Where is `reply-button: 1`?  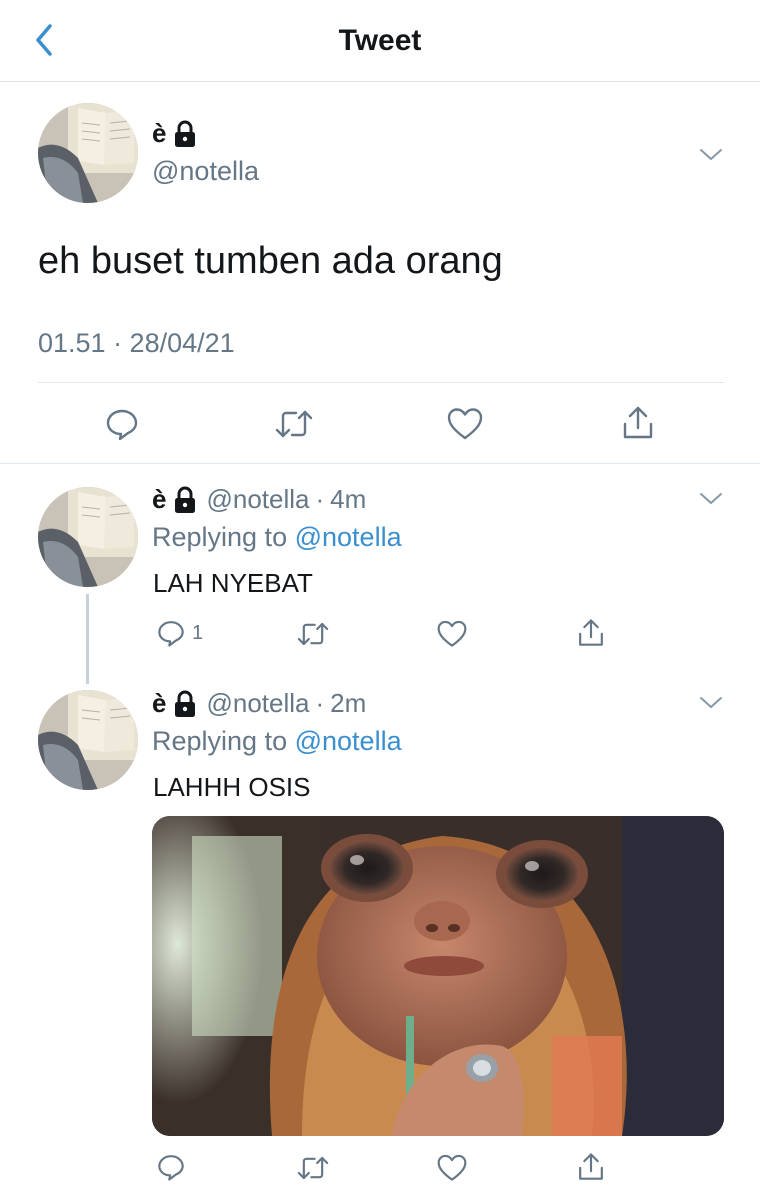
reply-button: 1 is located at coordinates (179, 633).